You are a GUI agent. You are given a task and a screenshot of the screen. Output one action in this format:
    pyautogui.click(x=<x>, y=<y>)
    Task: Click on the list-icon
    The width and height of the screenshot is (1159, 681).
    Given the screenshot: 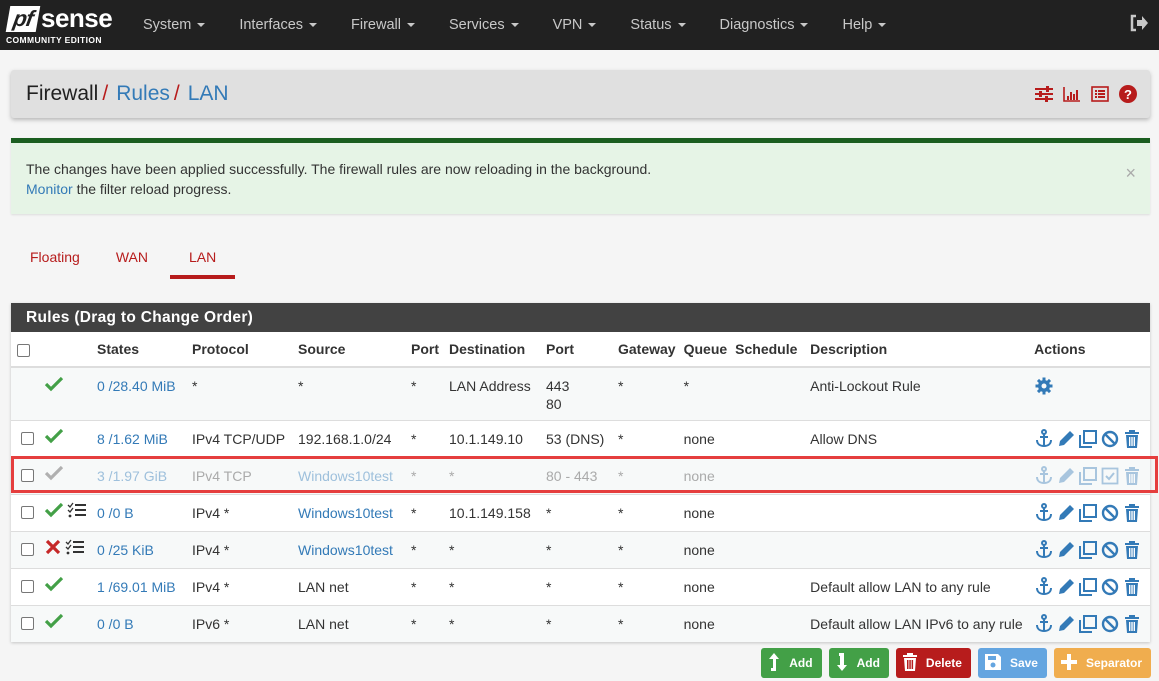 What is the action you would take?
    pyautogui.click(x=1100, y=94)
    